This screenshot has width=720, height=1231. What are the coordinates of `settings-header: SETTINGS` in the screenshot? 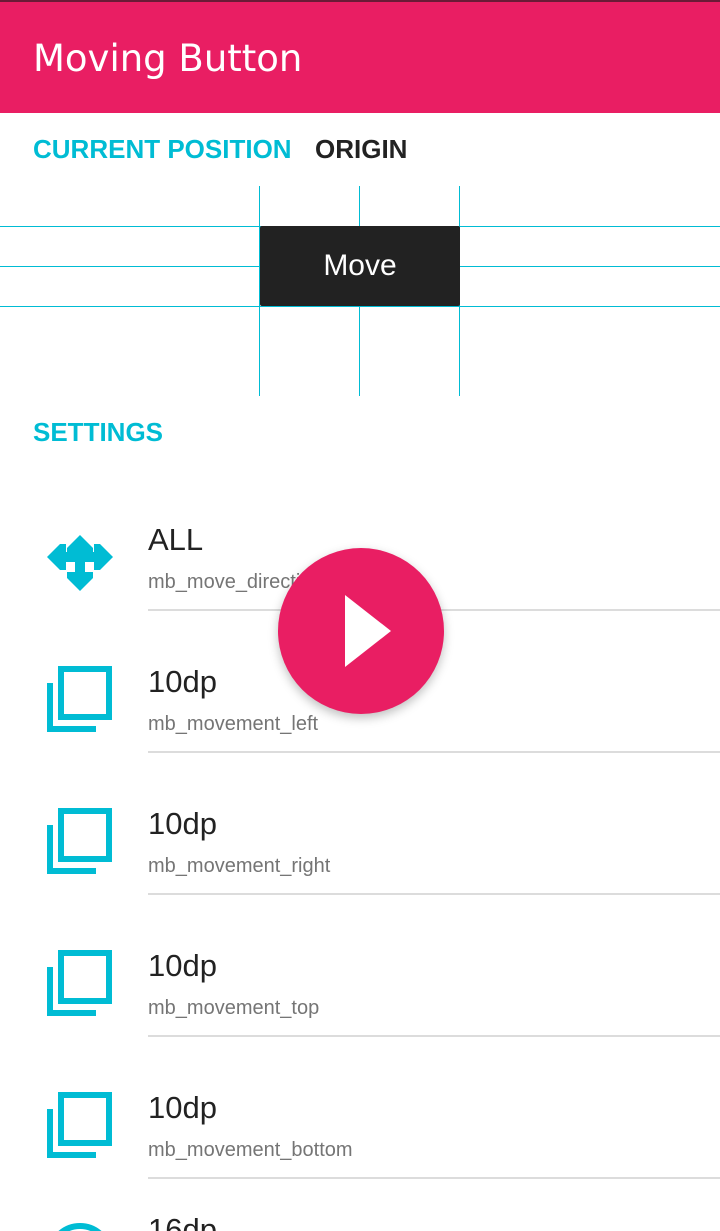 It's located at (98, 432).